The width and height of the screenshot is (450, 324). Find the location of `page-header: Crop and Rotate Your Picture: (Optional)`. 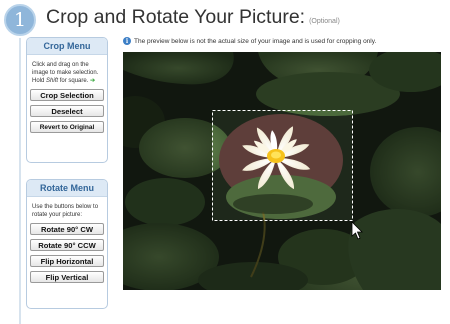

page-header: Crop and Rotate Your Picture: (Optional) is located at coordinates (193, 17).